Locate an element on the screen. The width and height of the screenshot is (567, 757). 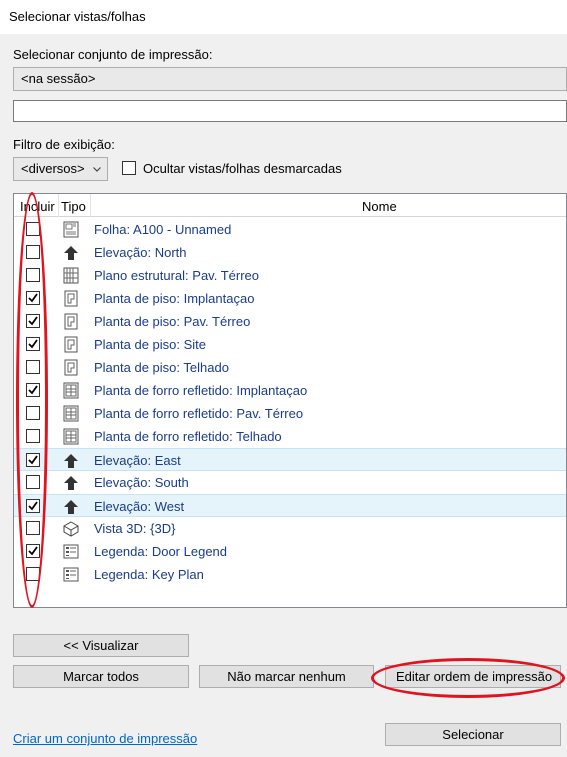
list-item: Planta de forro refletido: Telhado is located at coordinates (290, 436).